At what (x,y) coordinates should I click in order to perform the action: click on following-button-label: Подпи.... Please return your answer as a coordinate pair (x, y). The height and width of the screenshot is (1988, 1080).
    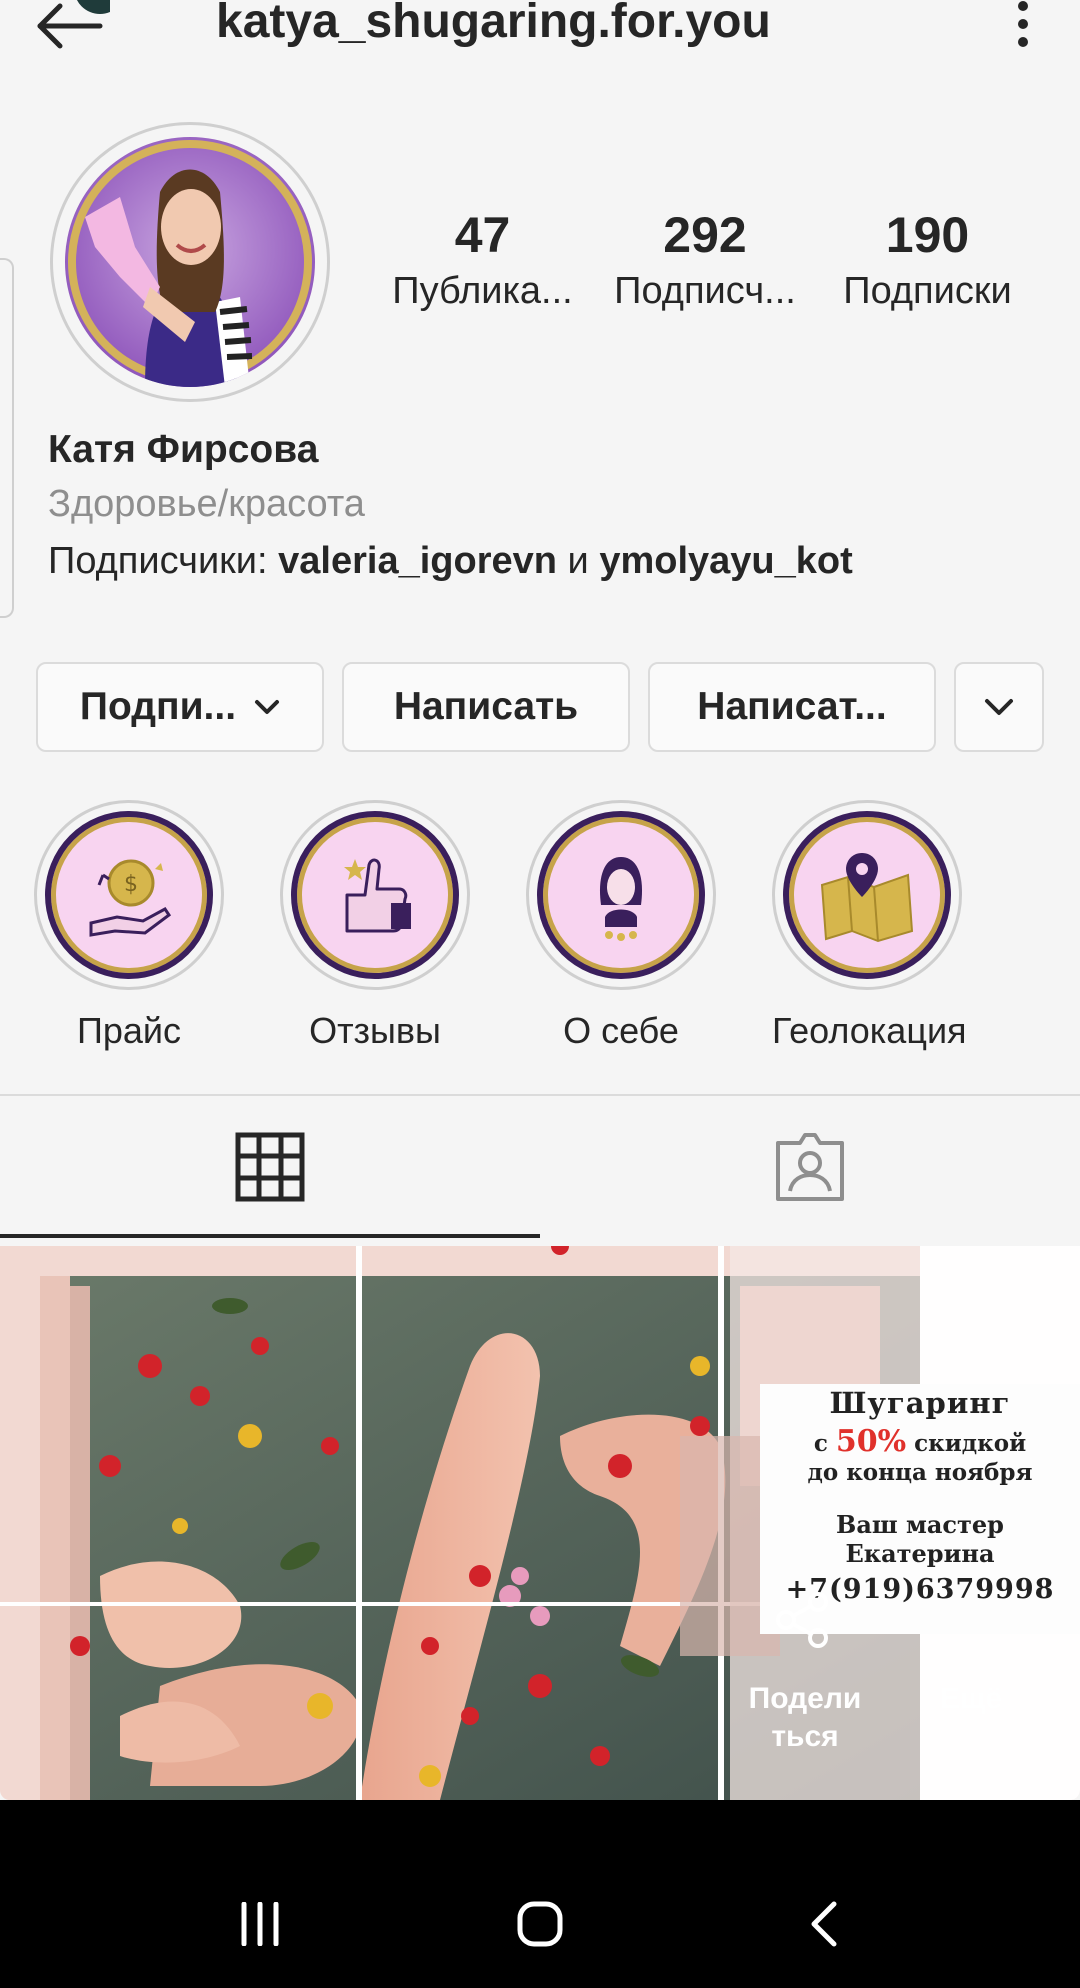
    Looking at the image, I should click on (158, 706).